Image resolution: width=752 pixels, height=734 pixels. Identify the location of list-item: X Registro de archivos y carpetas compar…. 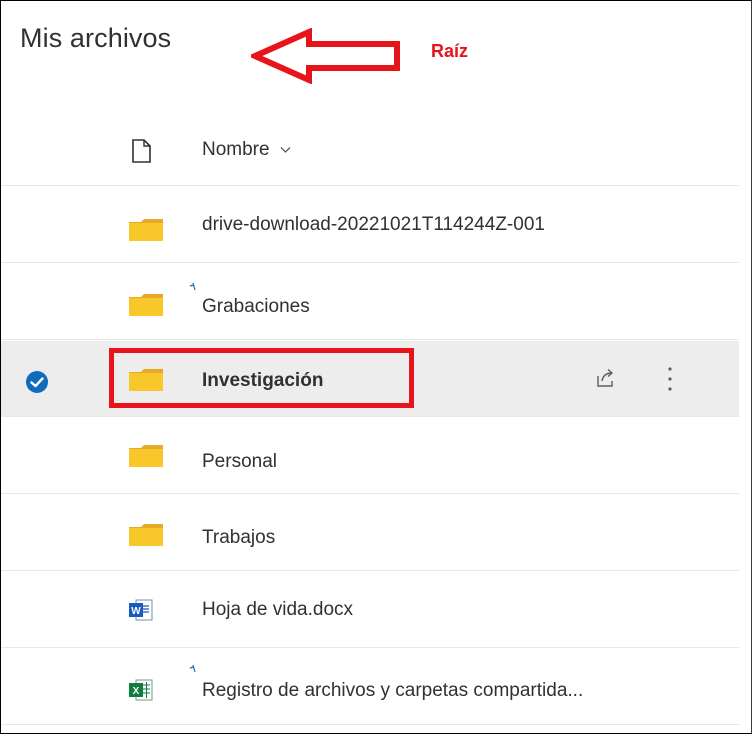
(370, 687).